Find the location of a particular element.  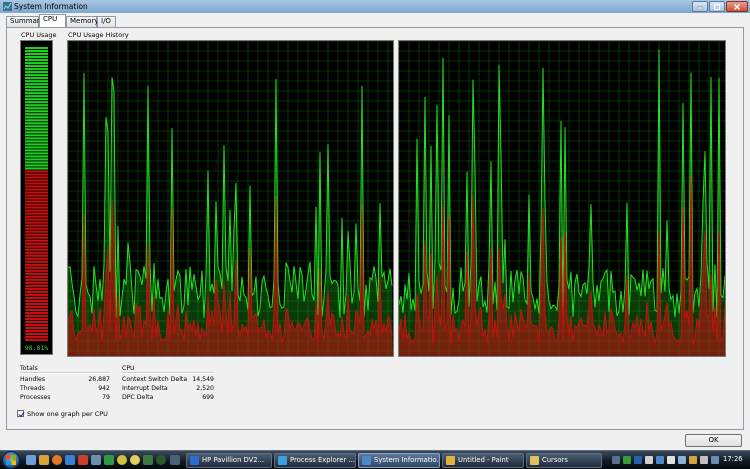

cpu-usage-value: 98.81% is located at coordinates (36, 348).